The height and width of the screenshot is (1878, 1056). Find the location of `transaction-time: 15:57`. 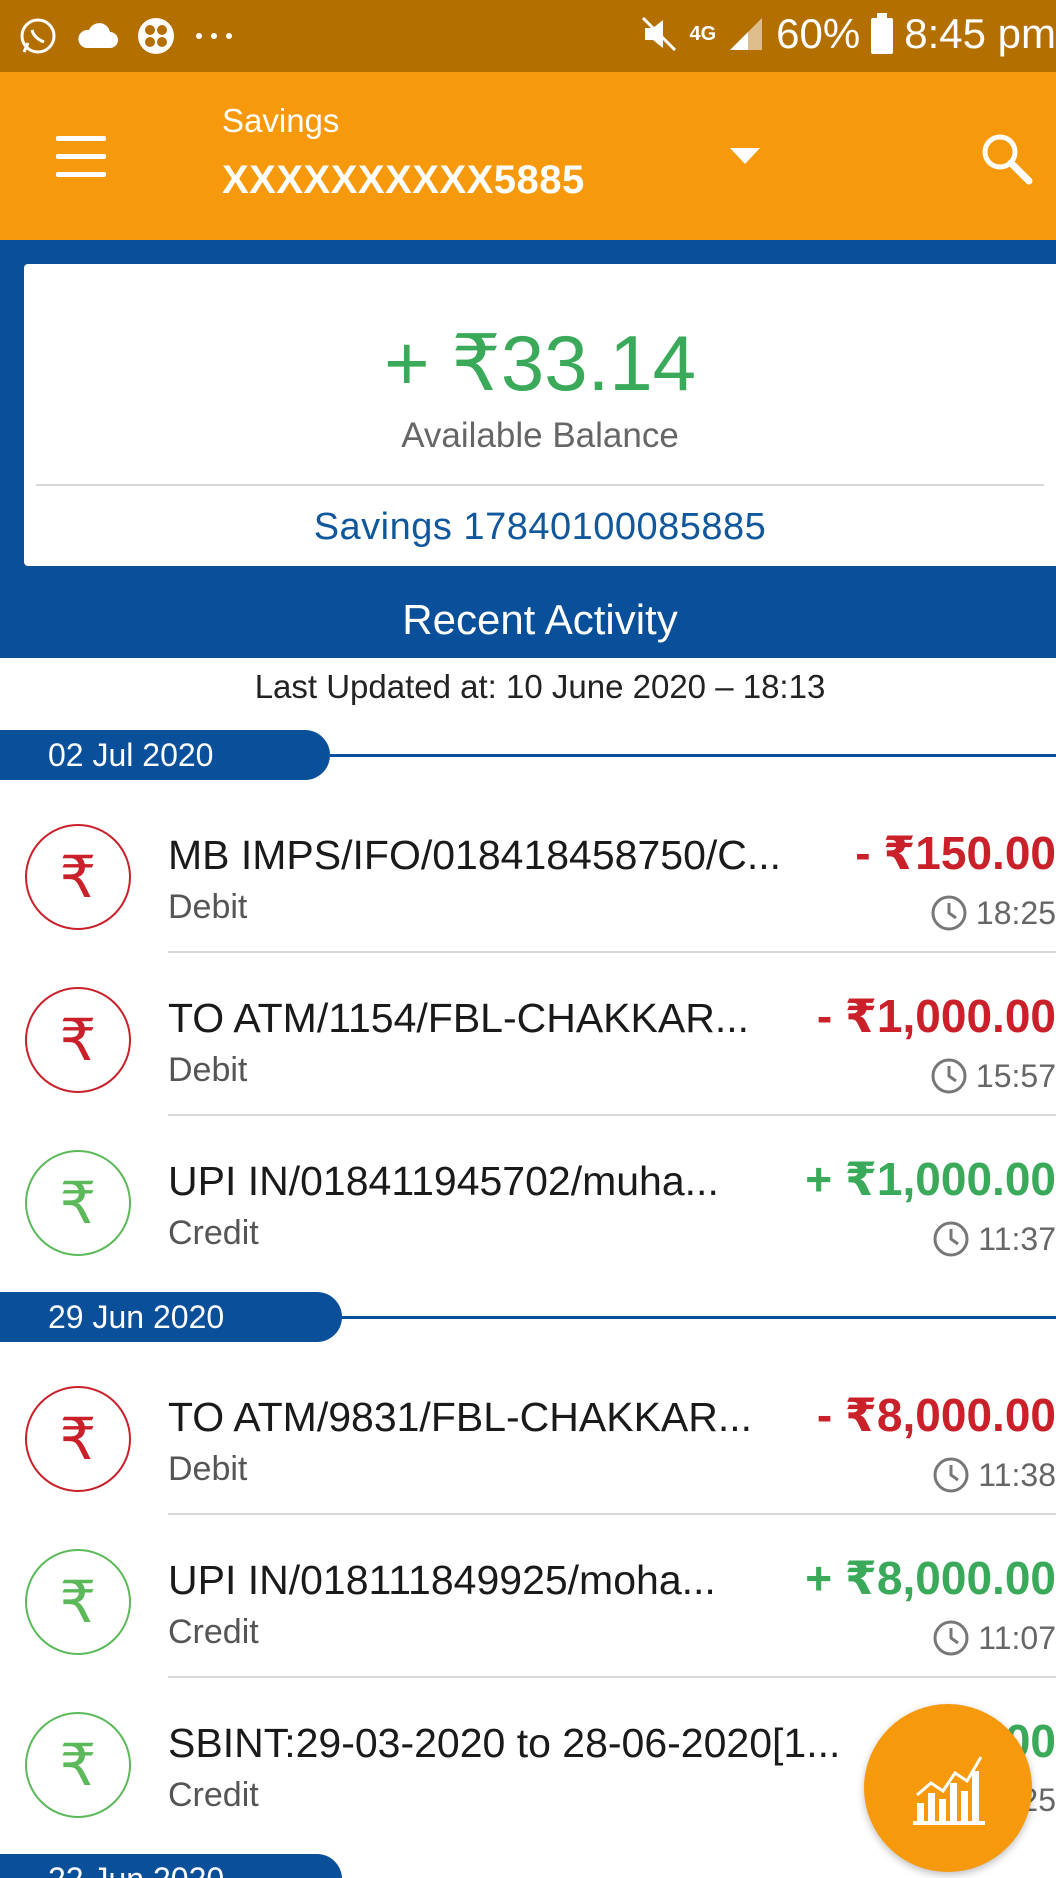

transaction-time: 15:57 is located at coordinates (993, 1076).